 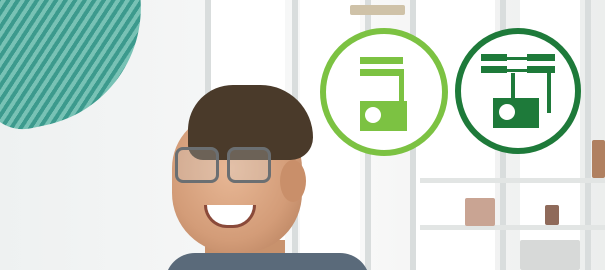 I want to click on linked-shelf-units-icon, so click(x=518, y=91).